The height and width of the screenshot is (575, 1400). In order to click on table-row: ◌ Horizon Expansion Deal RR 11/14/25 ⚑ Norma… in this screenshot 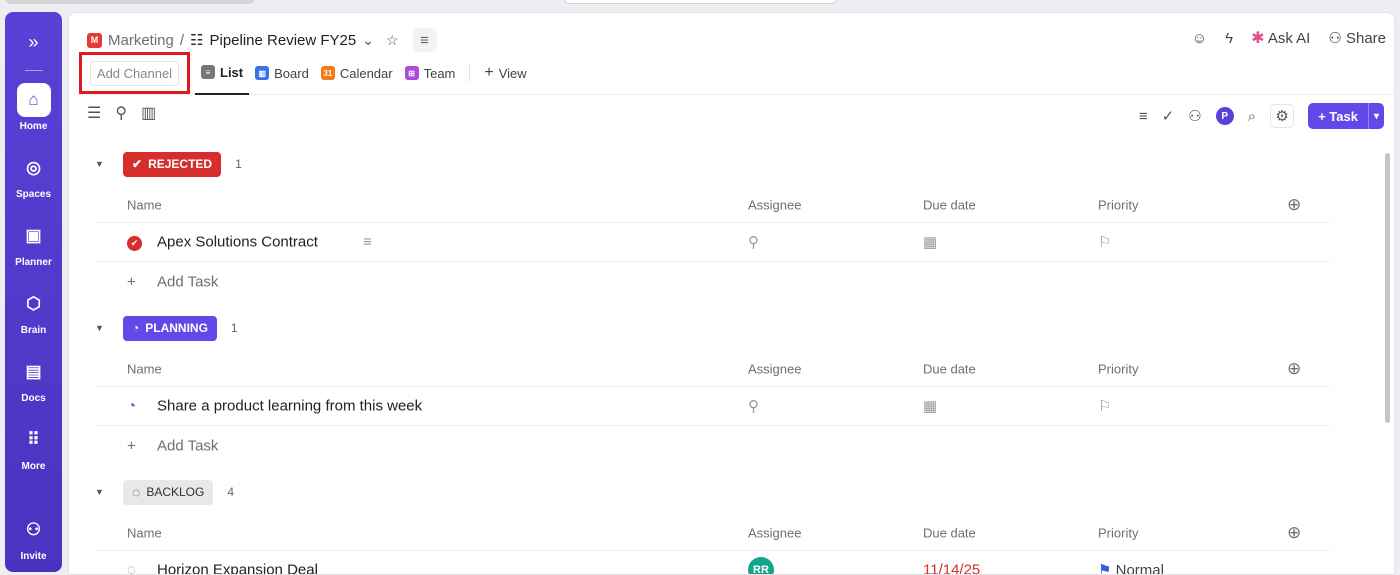, I will do `click(712, 563)`.